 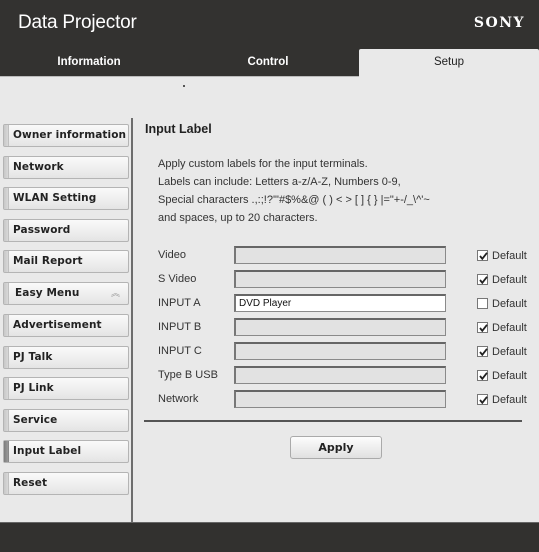 What do you see at coordinates (33, 388) in the screenshot?
I see `sidebar-item-label: PJ Link` at bounding box center [33, 388].